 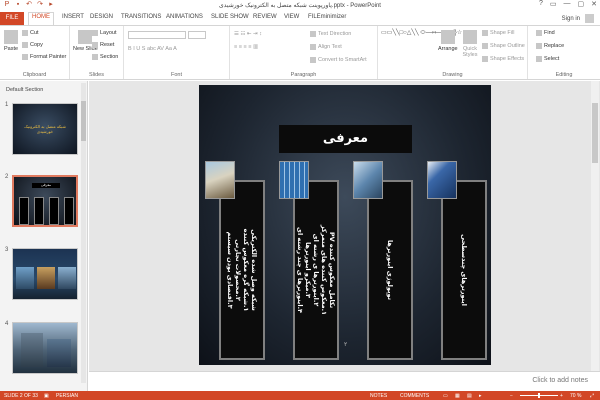 What do you see at coordinates (141, 17) in the screenshot?
I see `tab-transitions: TRANSITIONS` at bounding box center [141, 17].